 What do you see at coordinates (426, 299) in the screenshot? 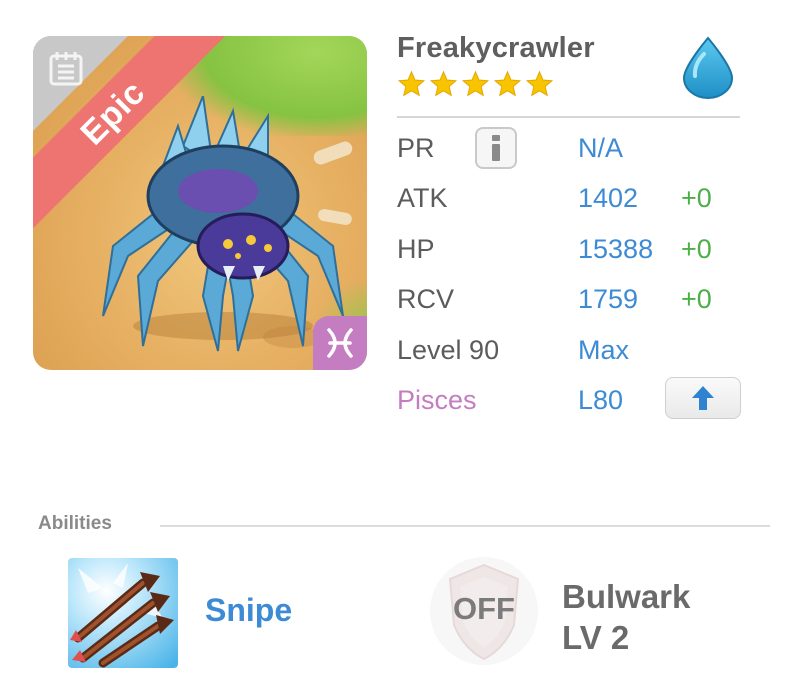
I see `stat-label: RCV` at bounding box center [426, 299].